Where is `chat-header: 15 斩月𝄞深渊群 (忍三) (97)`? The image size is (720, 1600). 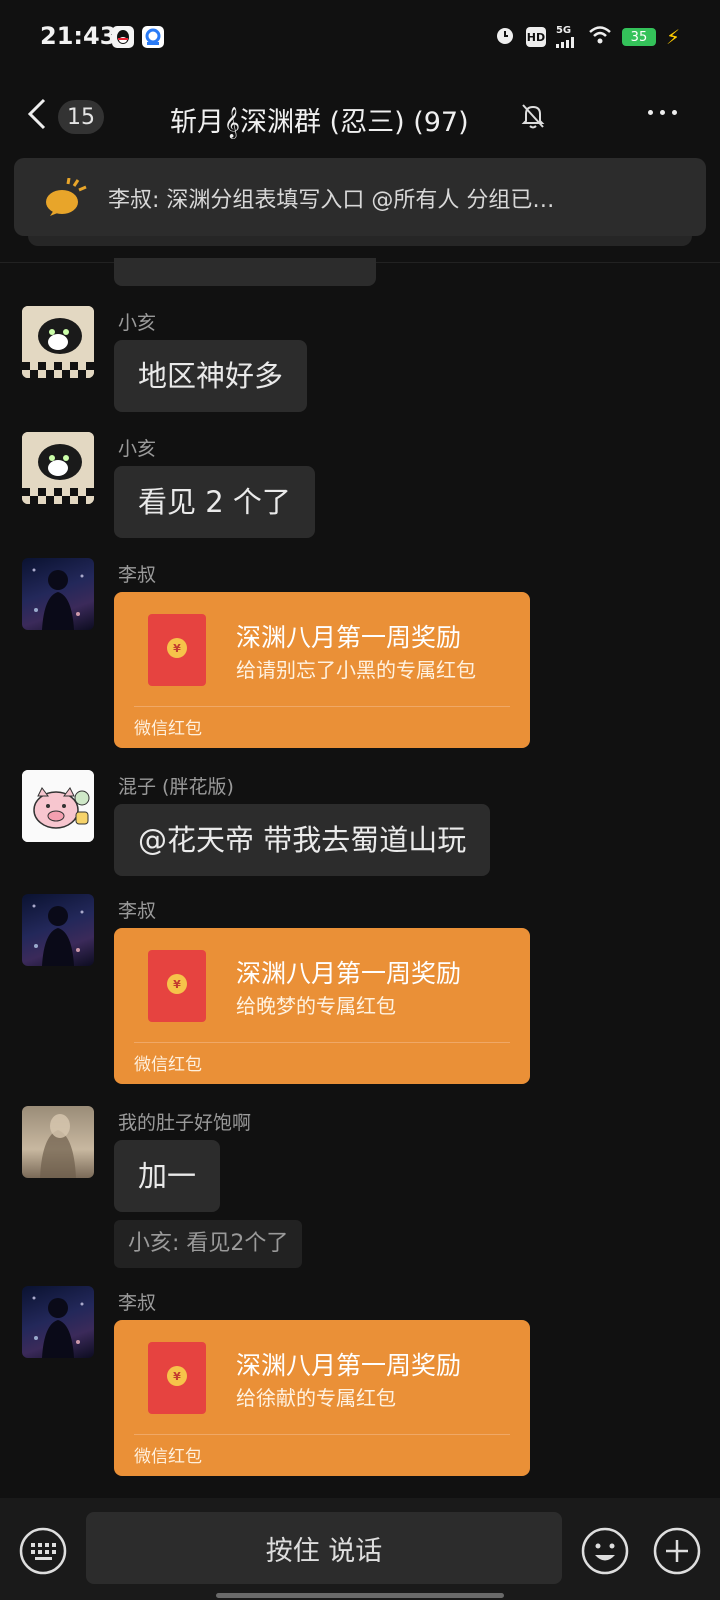 chat-header: 15 斩月𝄞深渊群 (忍三) (97) is located at coordinates (360, 116).